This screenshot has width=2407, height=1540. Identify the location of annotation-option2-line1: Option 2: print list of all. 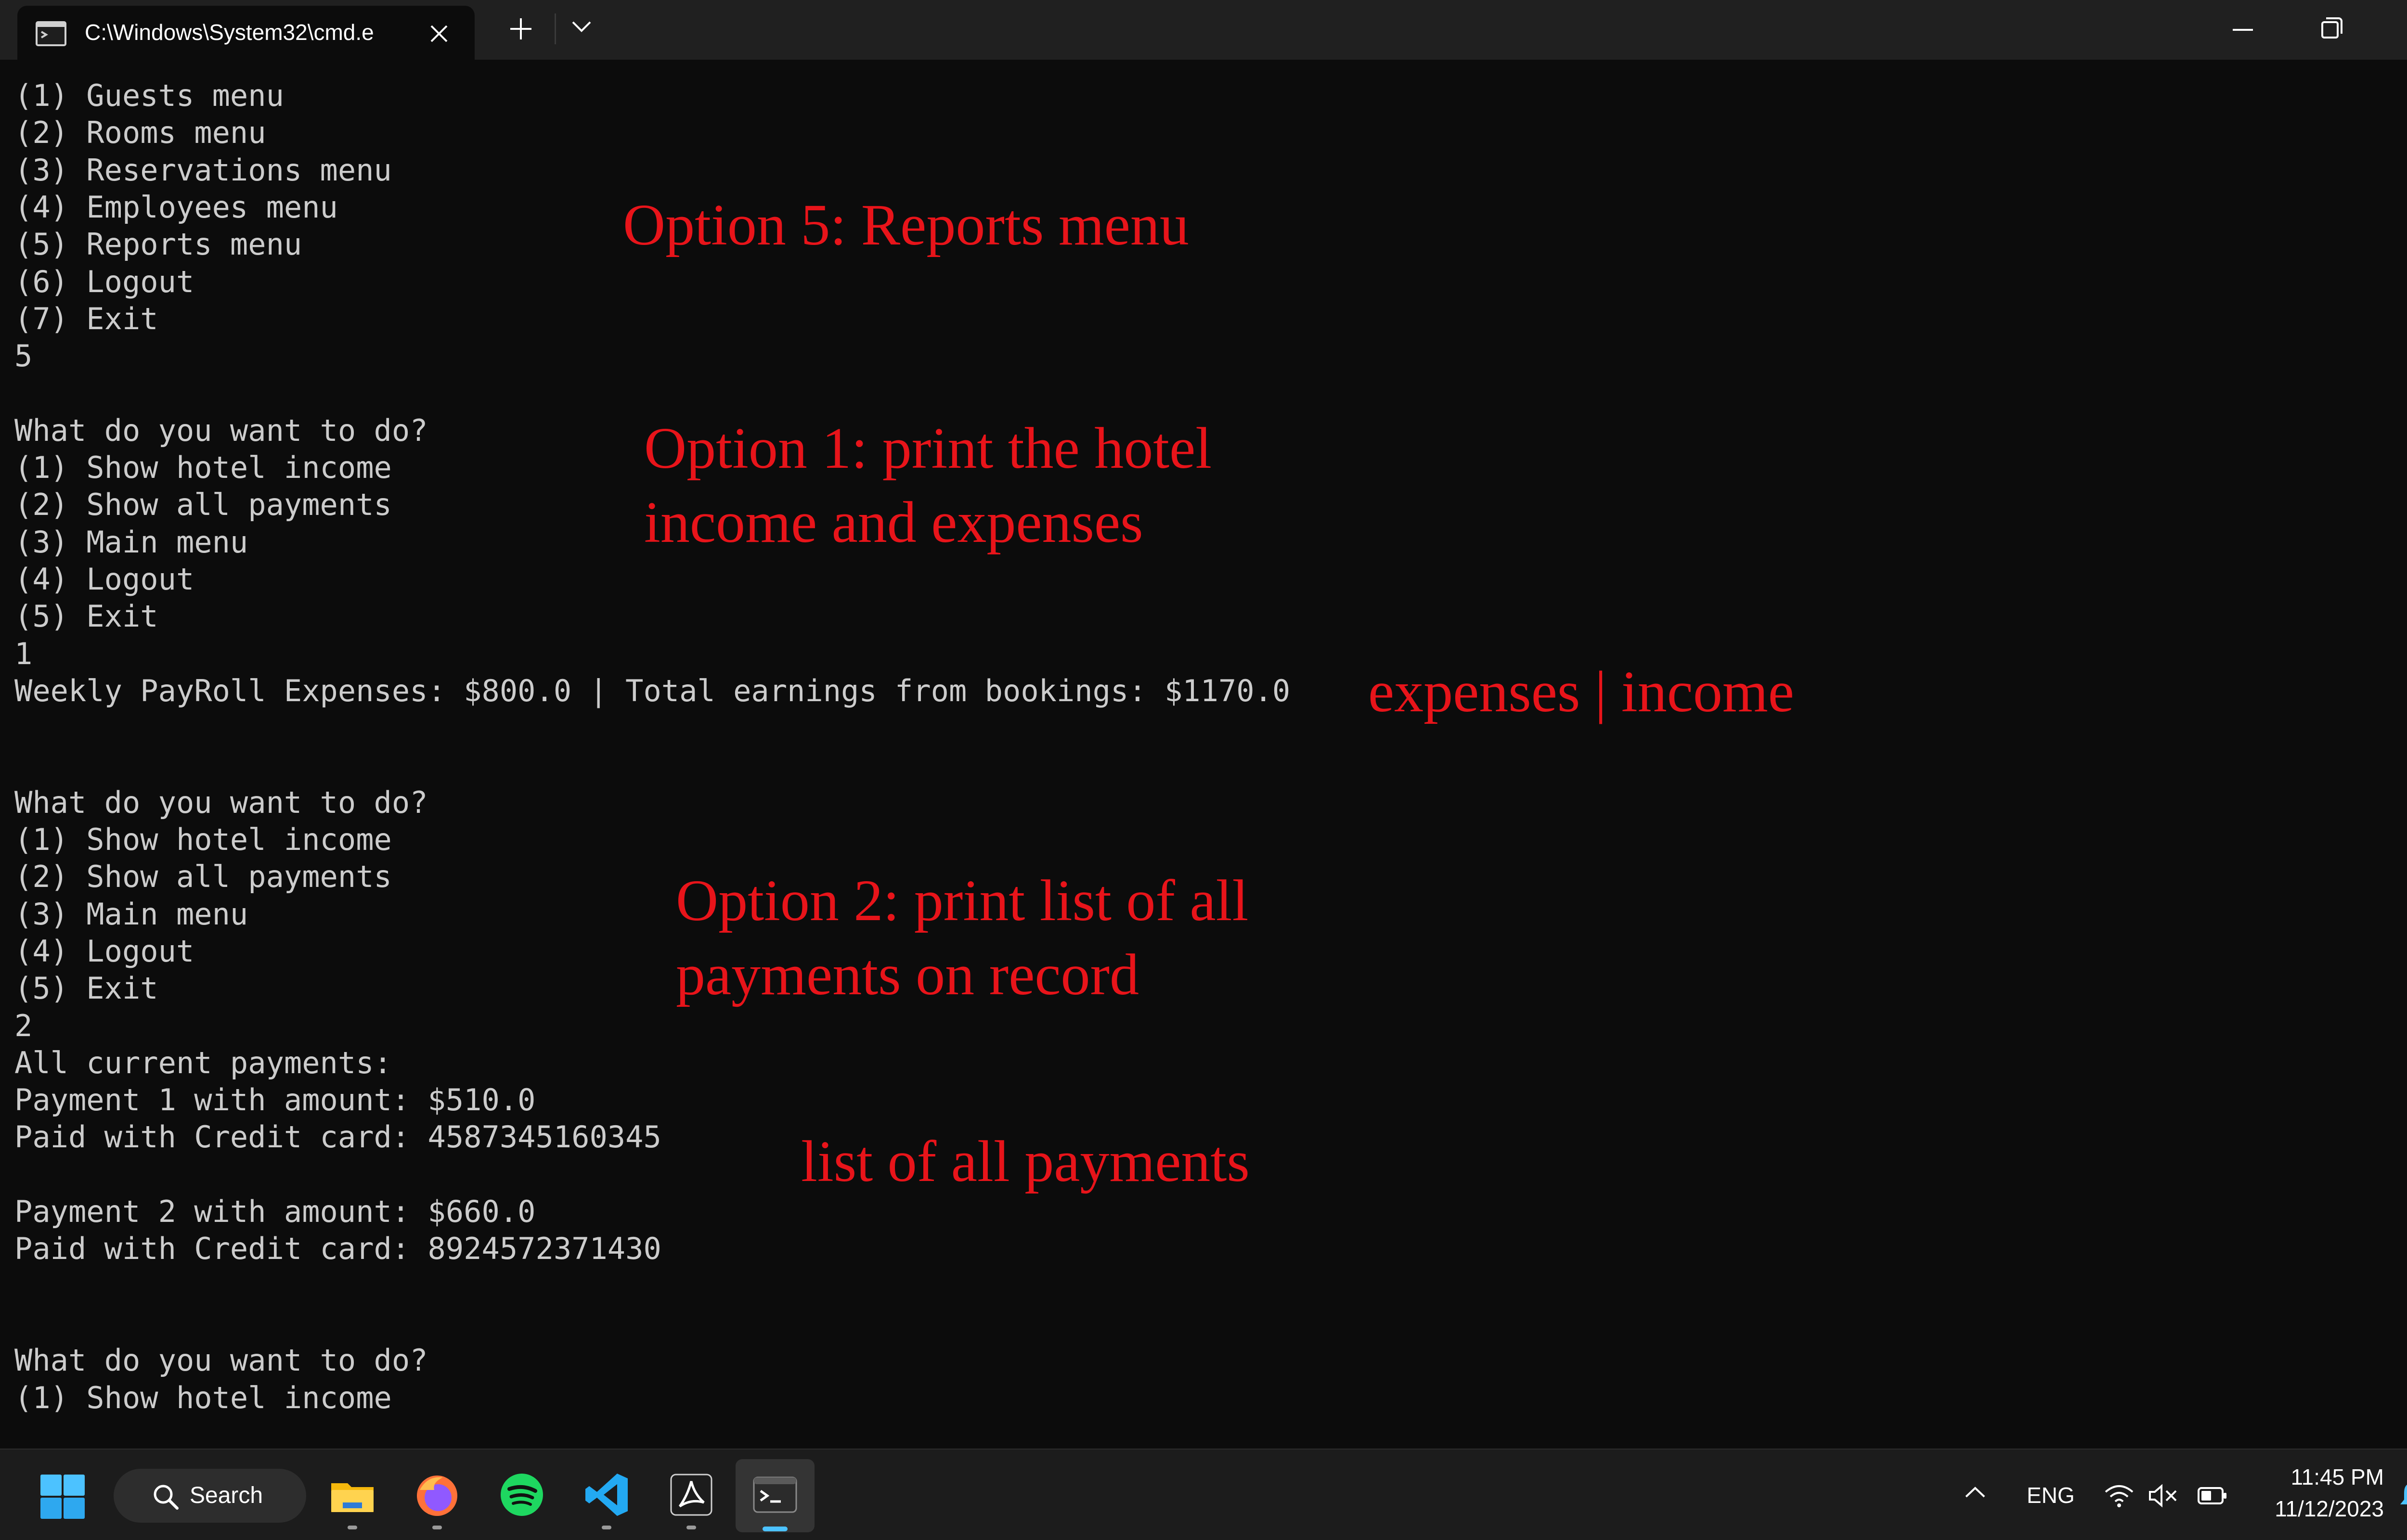
(962, 900).